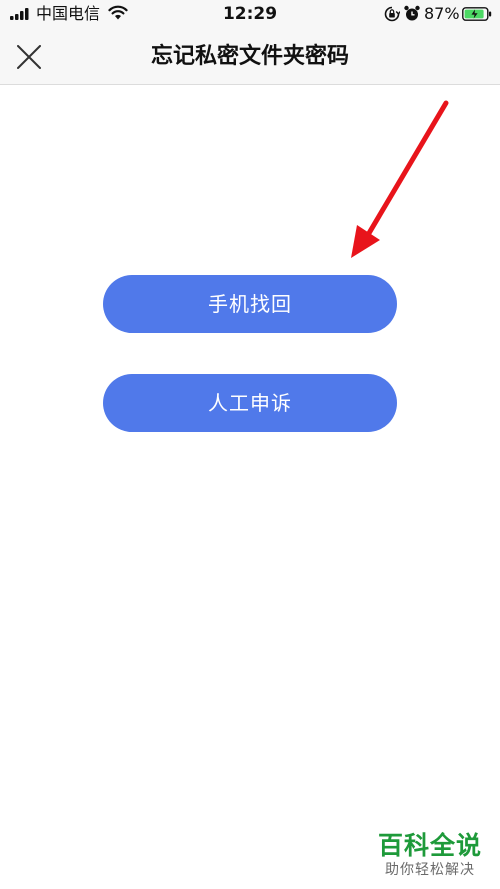 This screenshot has height=889, width=500. I want to click on alarm-icon, so click(412, 13).